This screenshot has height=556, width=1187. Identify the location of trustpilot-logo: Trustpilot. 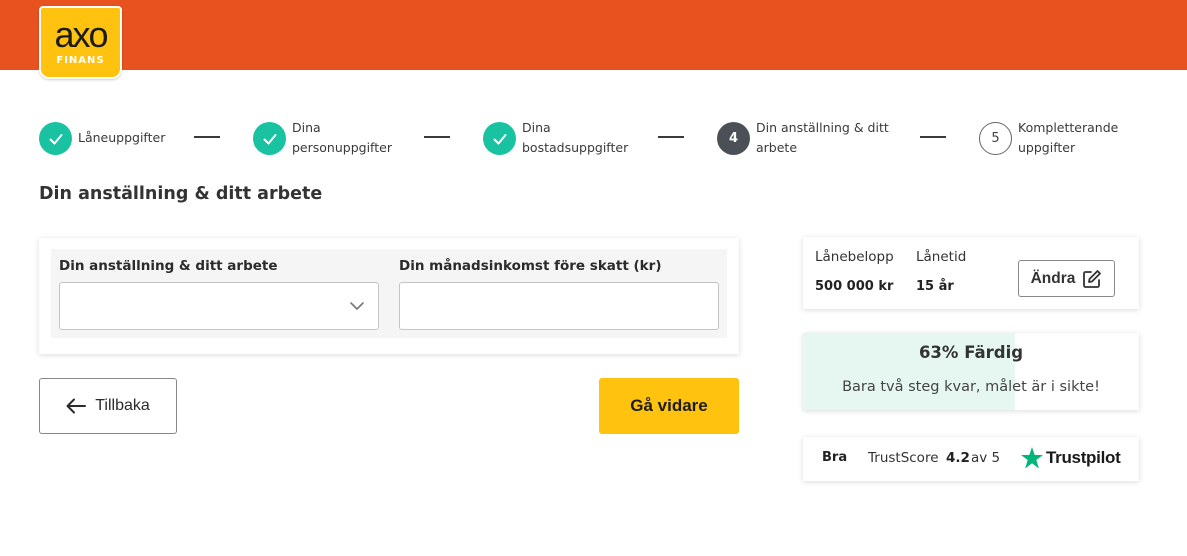
(1070, 458).